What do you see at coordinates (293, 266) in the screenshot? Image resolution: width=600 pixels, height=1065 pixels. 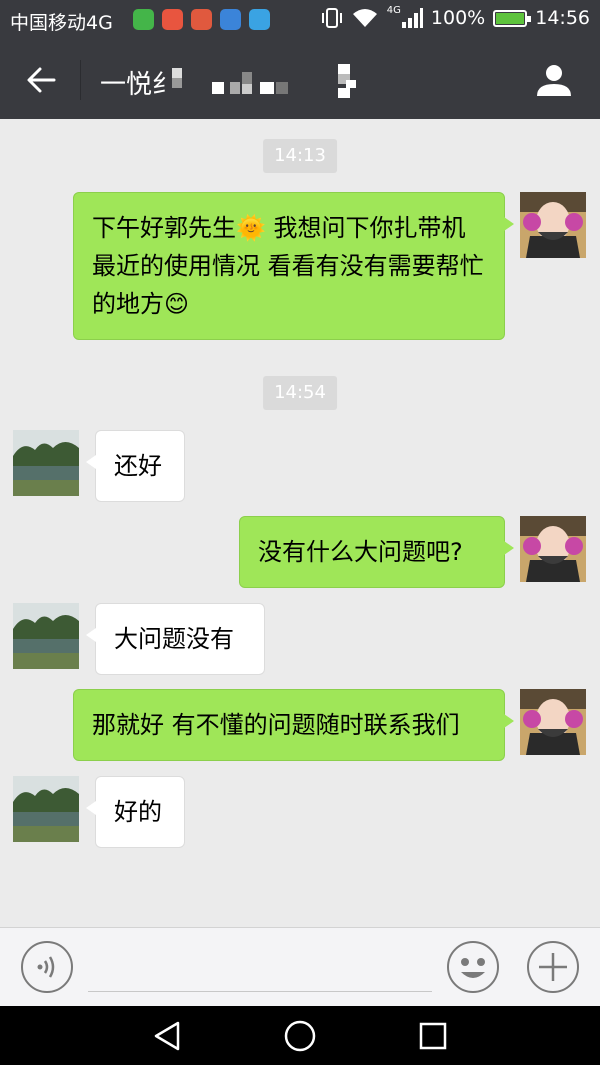 I see `outgoing-message: 下午好郭先生🌞 我想问下你扎带机最近的使用情况 看看有没有需要帮忙的地方😊` at bounding box center [293, 266].